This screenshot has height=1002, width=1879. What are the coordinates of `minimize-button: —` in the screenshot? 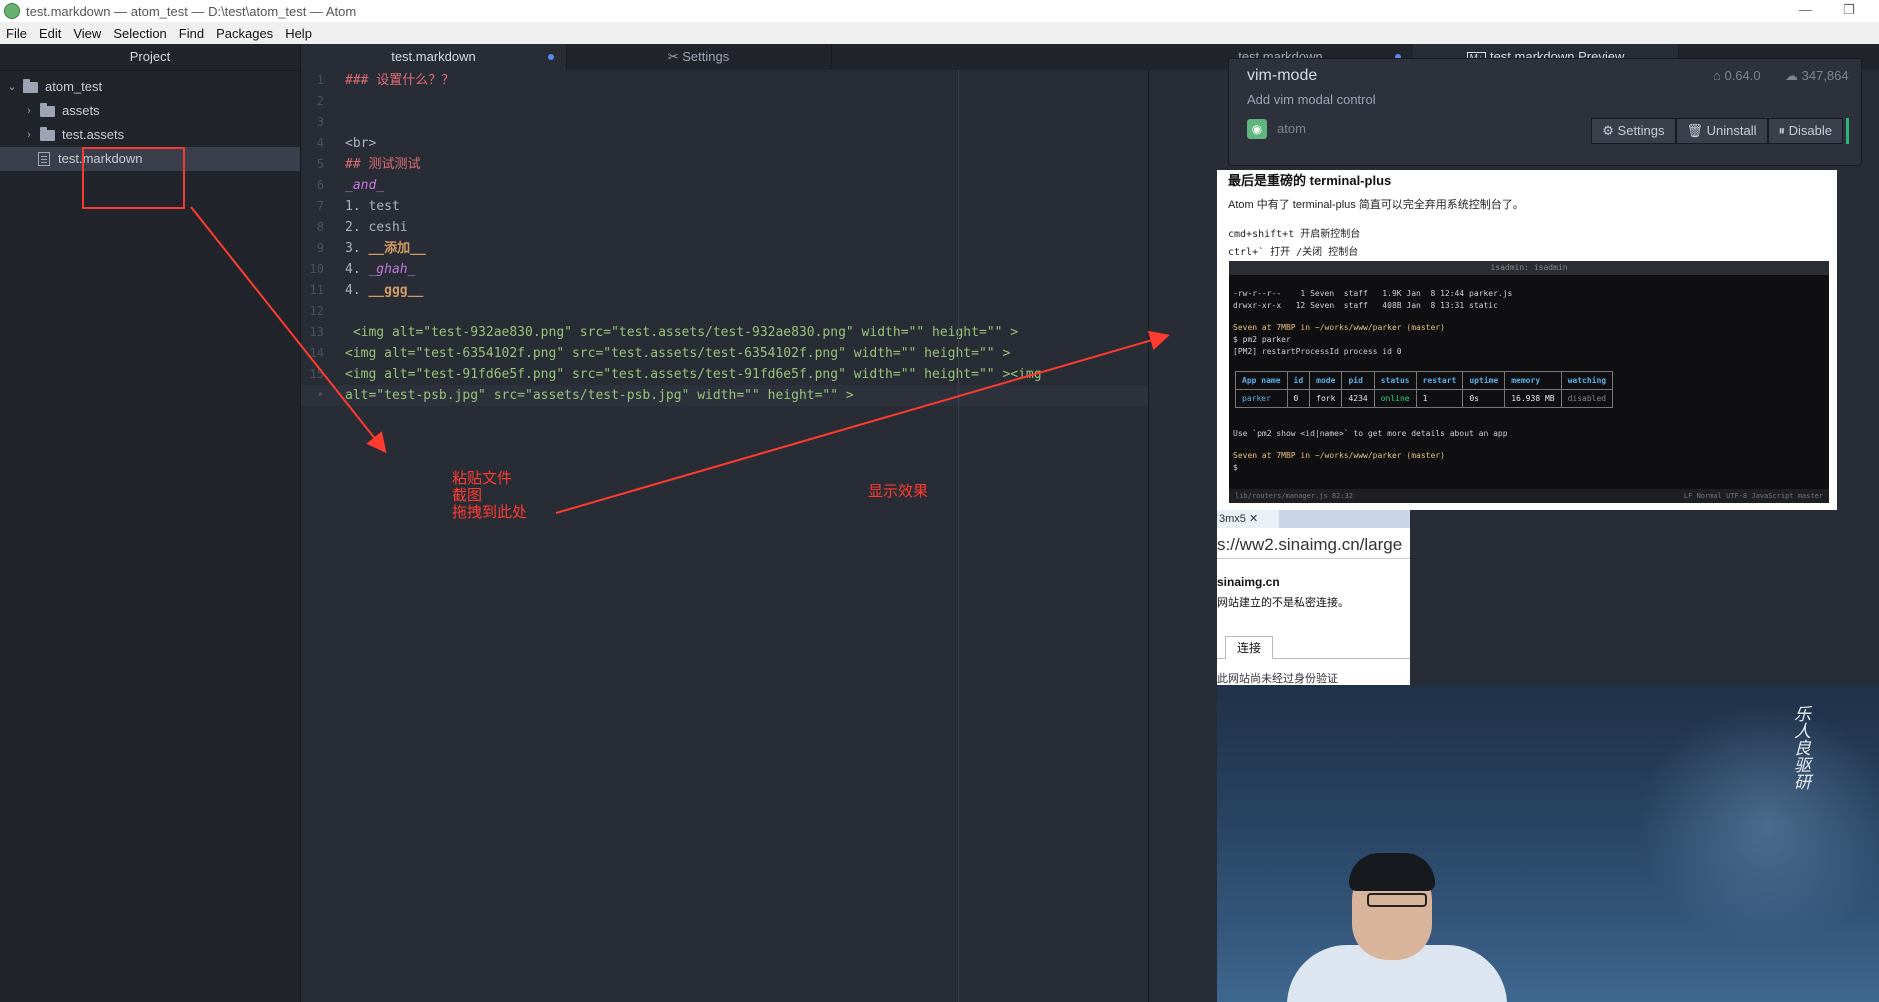 It's located at (1805, 9).